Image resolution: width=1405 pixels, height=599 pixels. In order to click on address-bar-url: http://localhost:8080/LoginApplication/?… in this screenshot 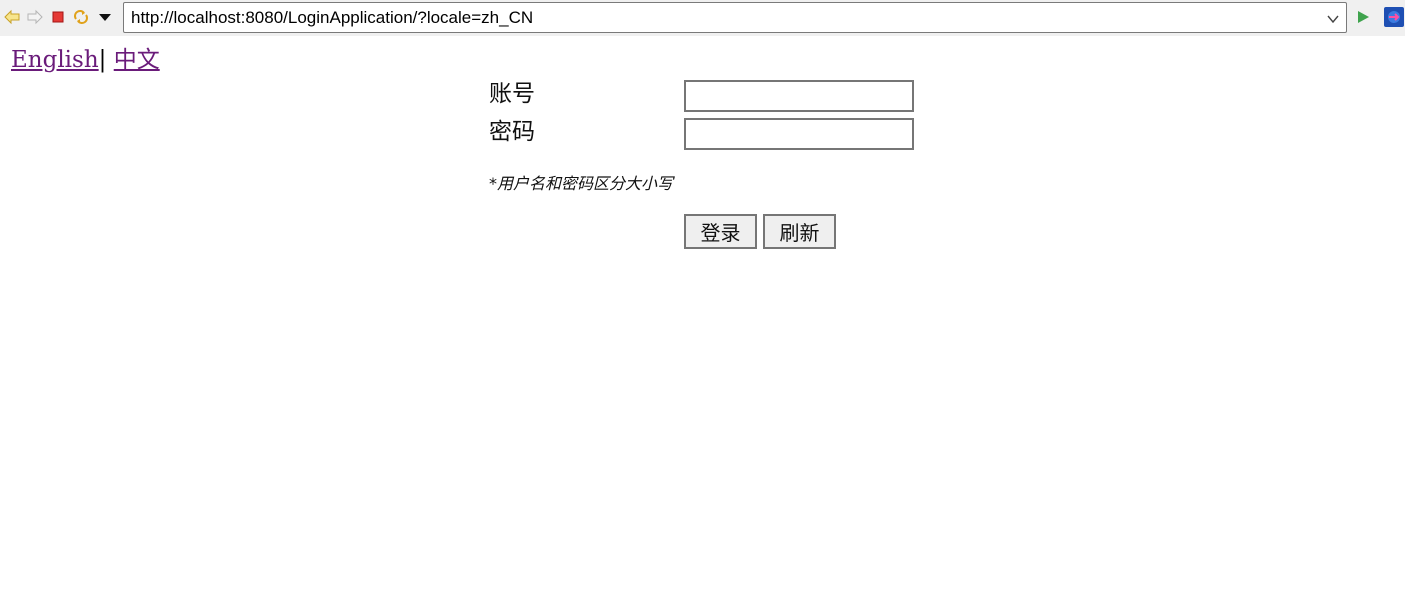, I will do `click(332, 18)`.